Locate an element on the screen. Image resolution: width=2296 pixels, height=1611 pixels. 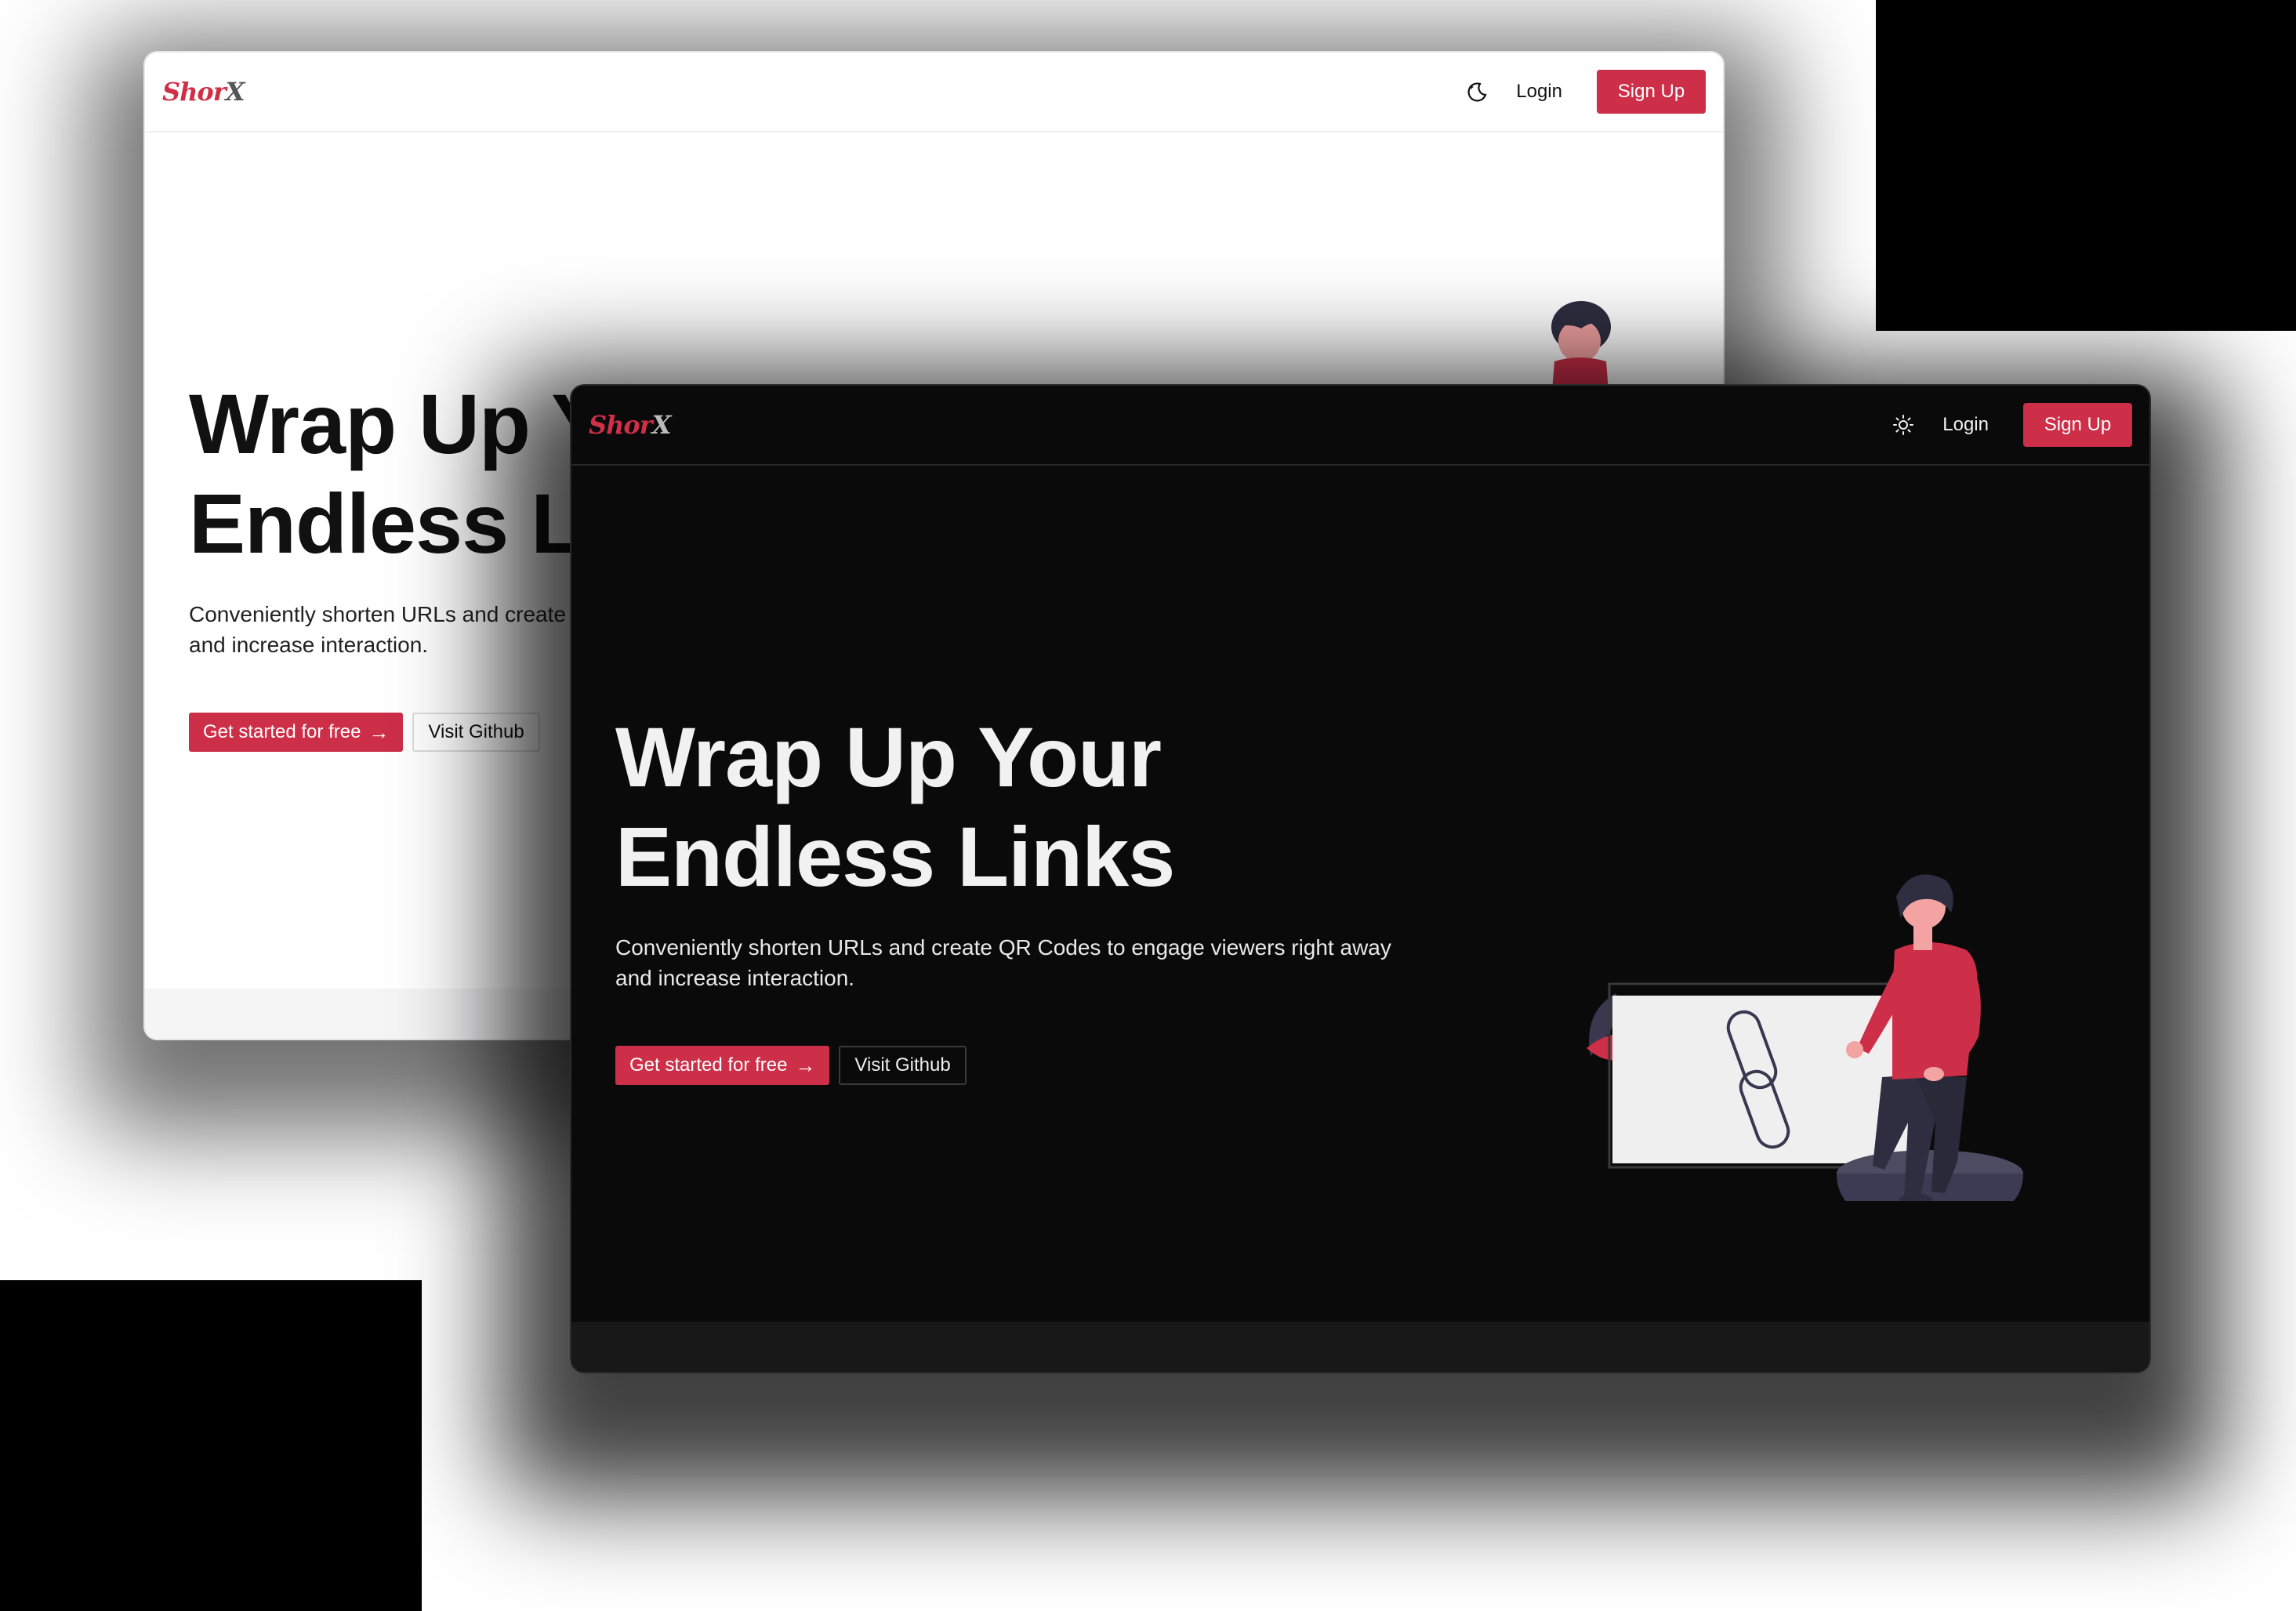
corner-block-top-right is located at coordinates (2086, 165).